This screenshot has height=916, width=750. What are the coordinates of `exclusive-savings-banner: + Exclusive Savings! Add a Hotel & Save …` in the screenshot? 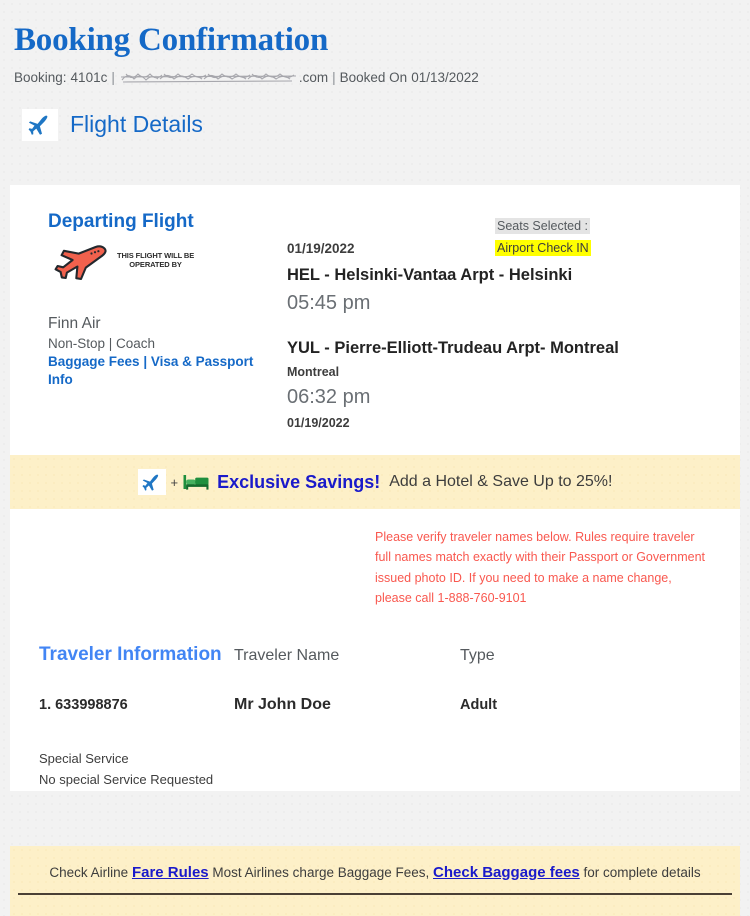 It's located at (375, 482).